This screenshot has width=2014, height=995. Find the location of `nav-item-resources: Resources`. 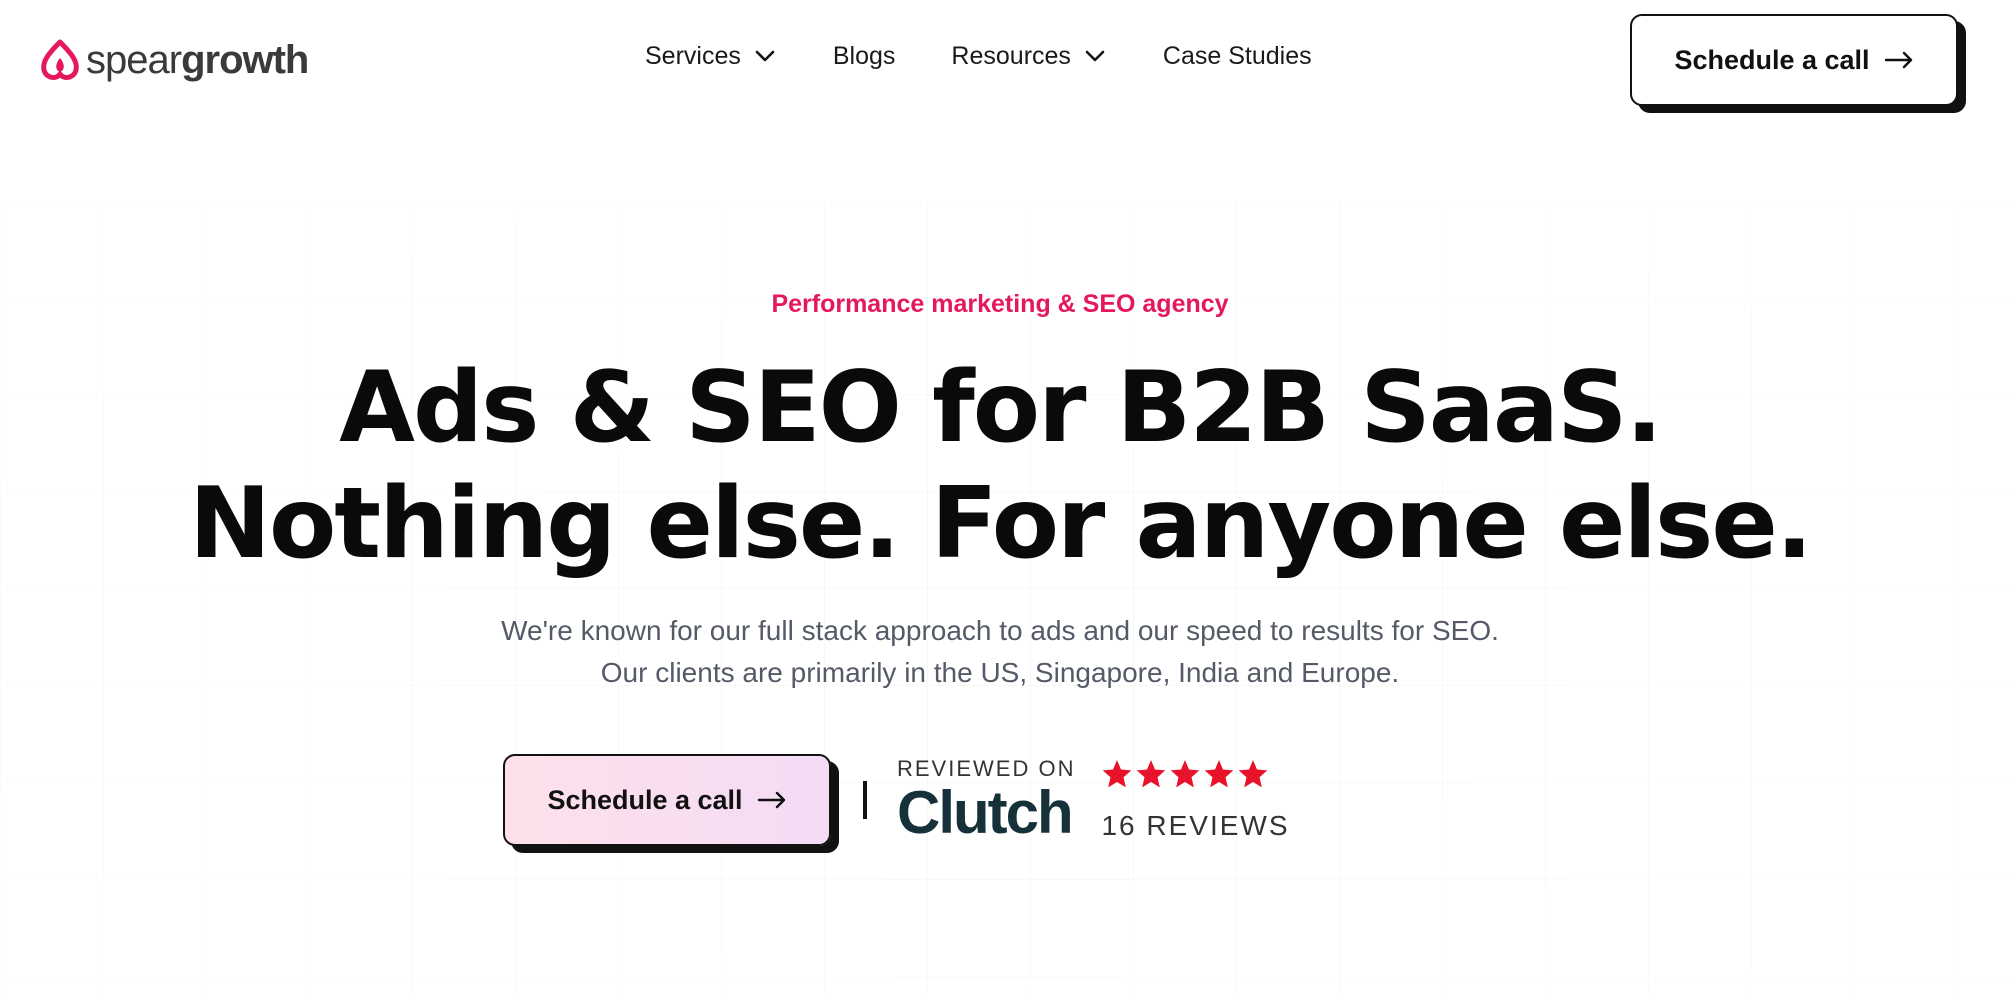

nav-item-resources: Resources is located at coordinates (1029, 56).